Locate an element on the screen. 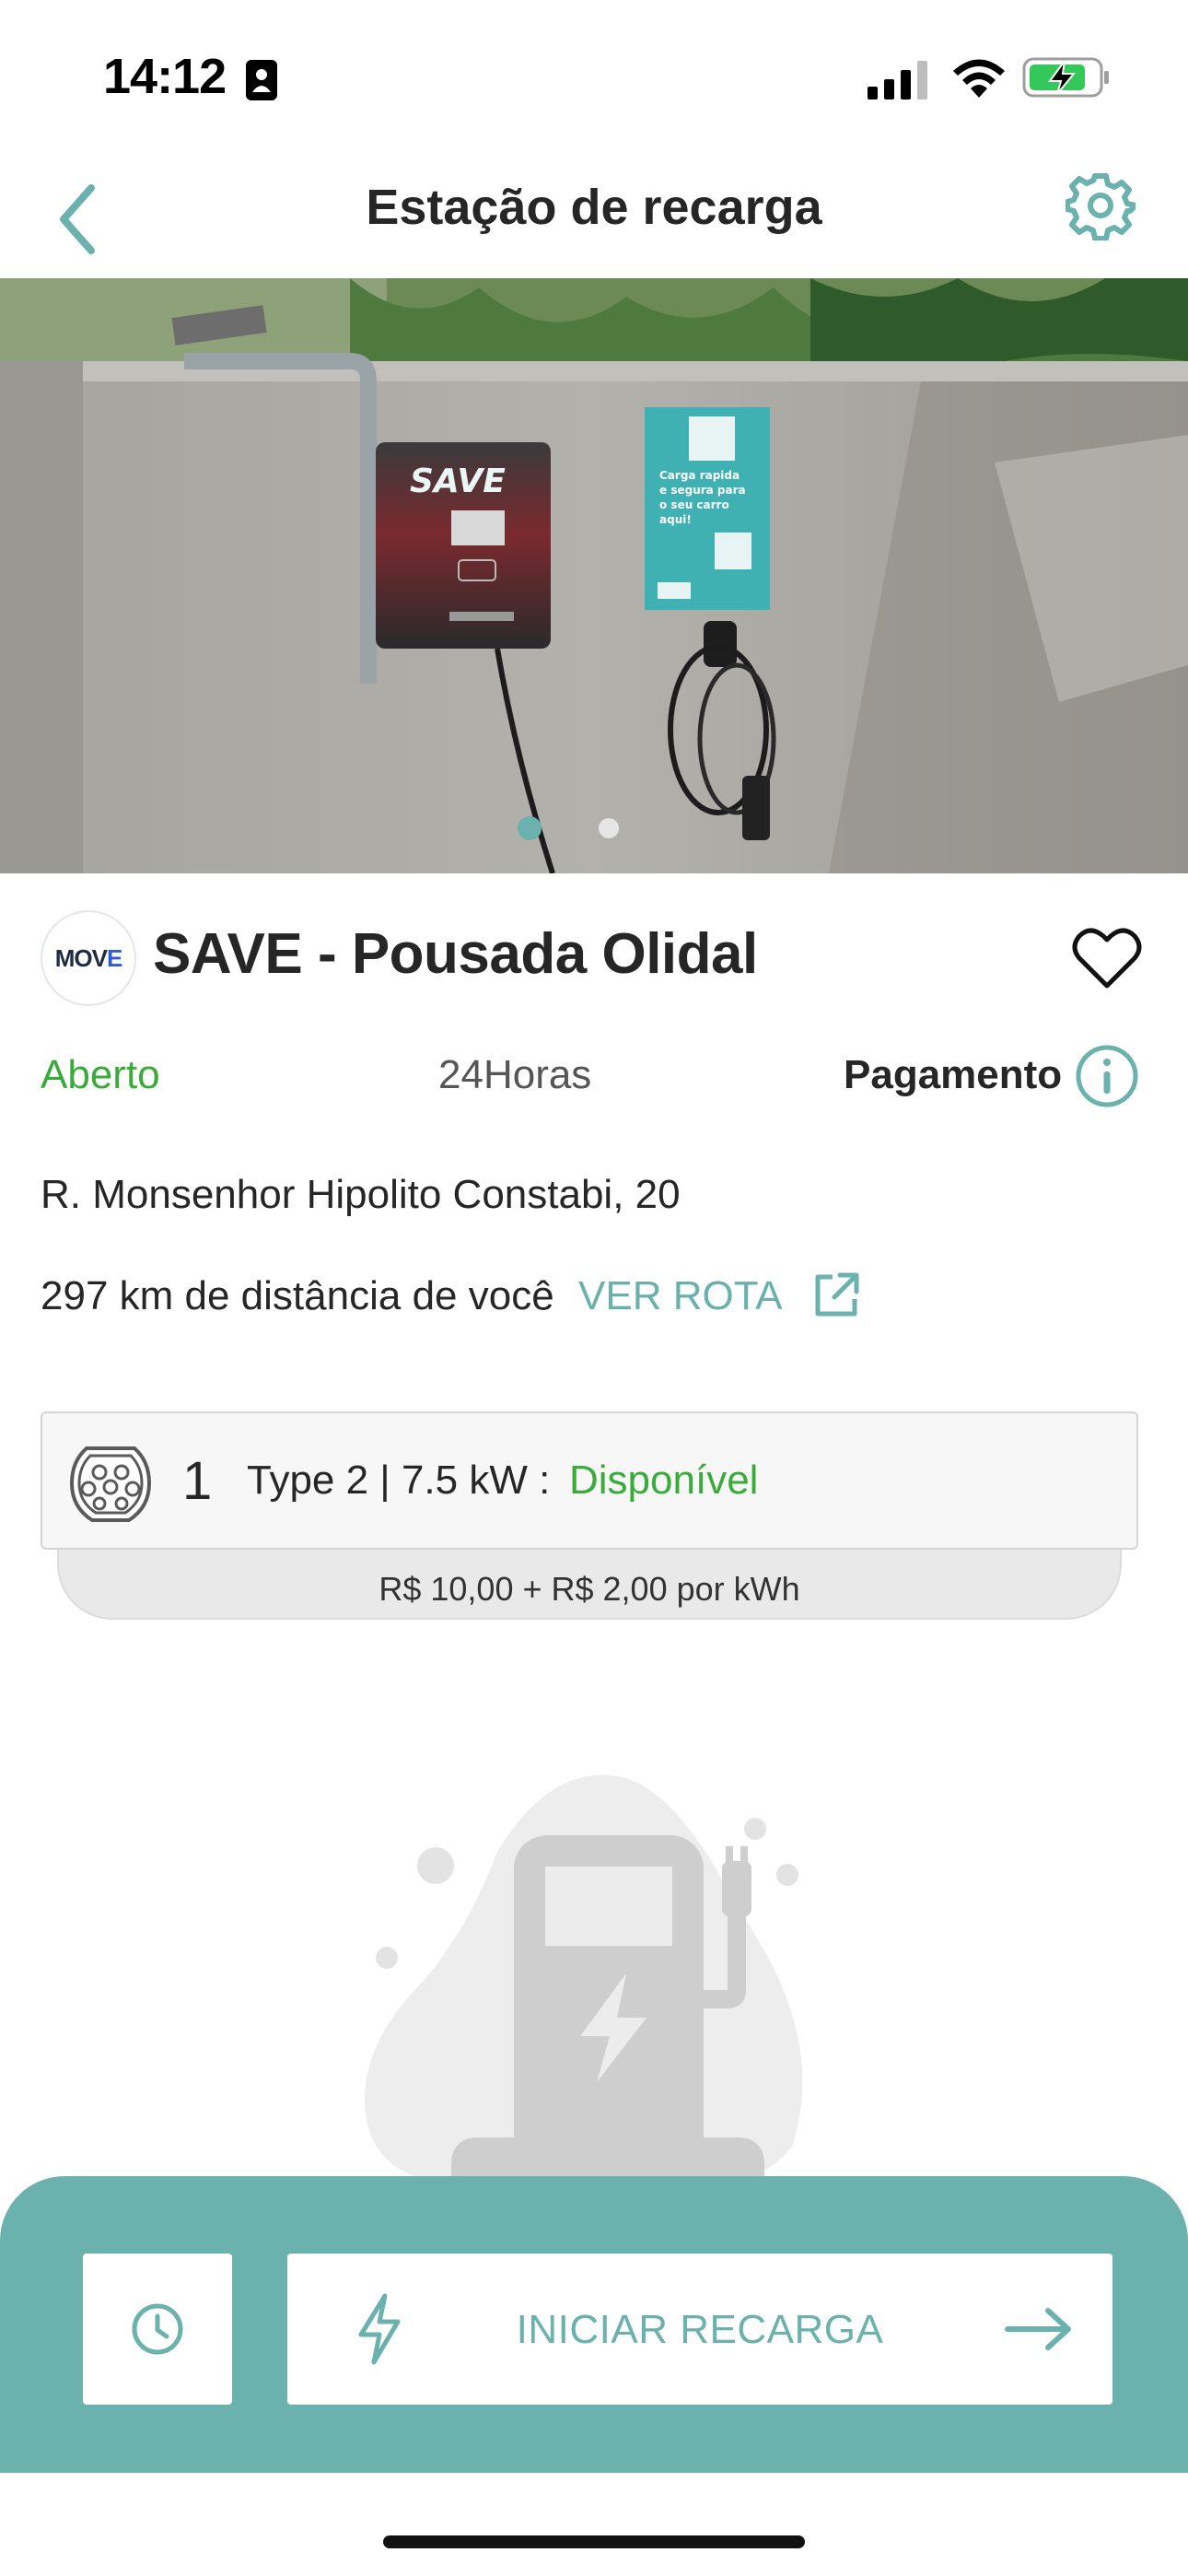 Image resolution: width=1188 pixels, height=2576 pixels. clock-icon is located at coordinates (157, 2329).